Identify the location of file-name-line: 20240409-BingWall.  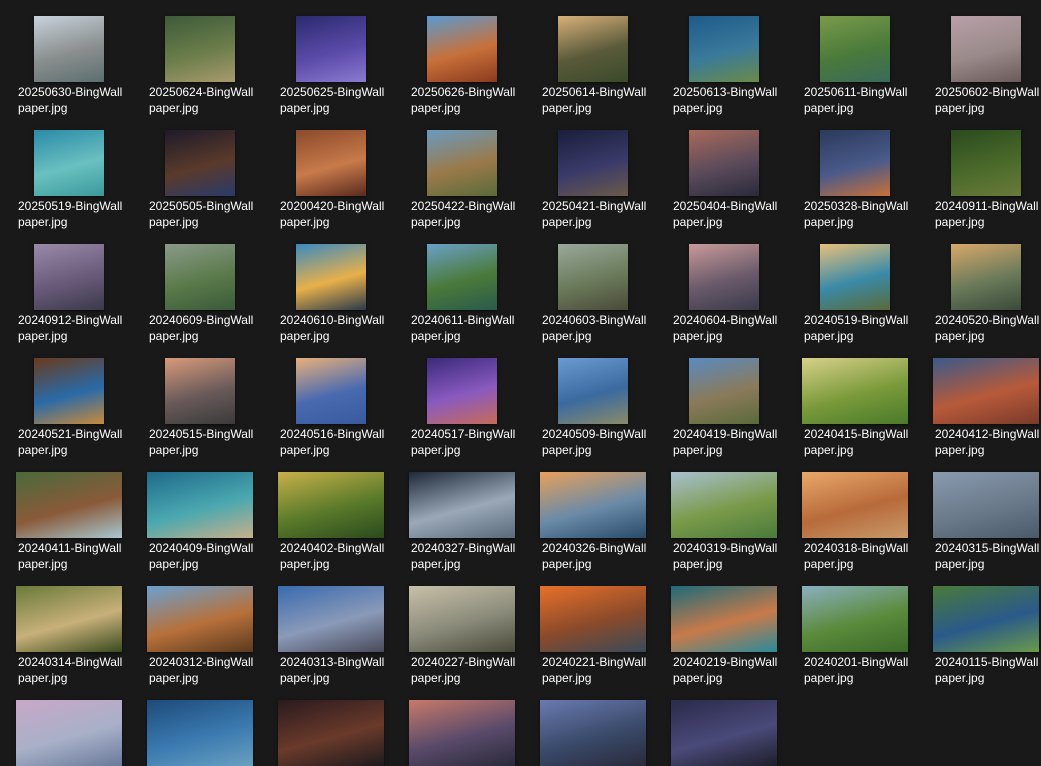
(201, 548).